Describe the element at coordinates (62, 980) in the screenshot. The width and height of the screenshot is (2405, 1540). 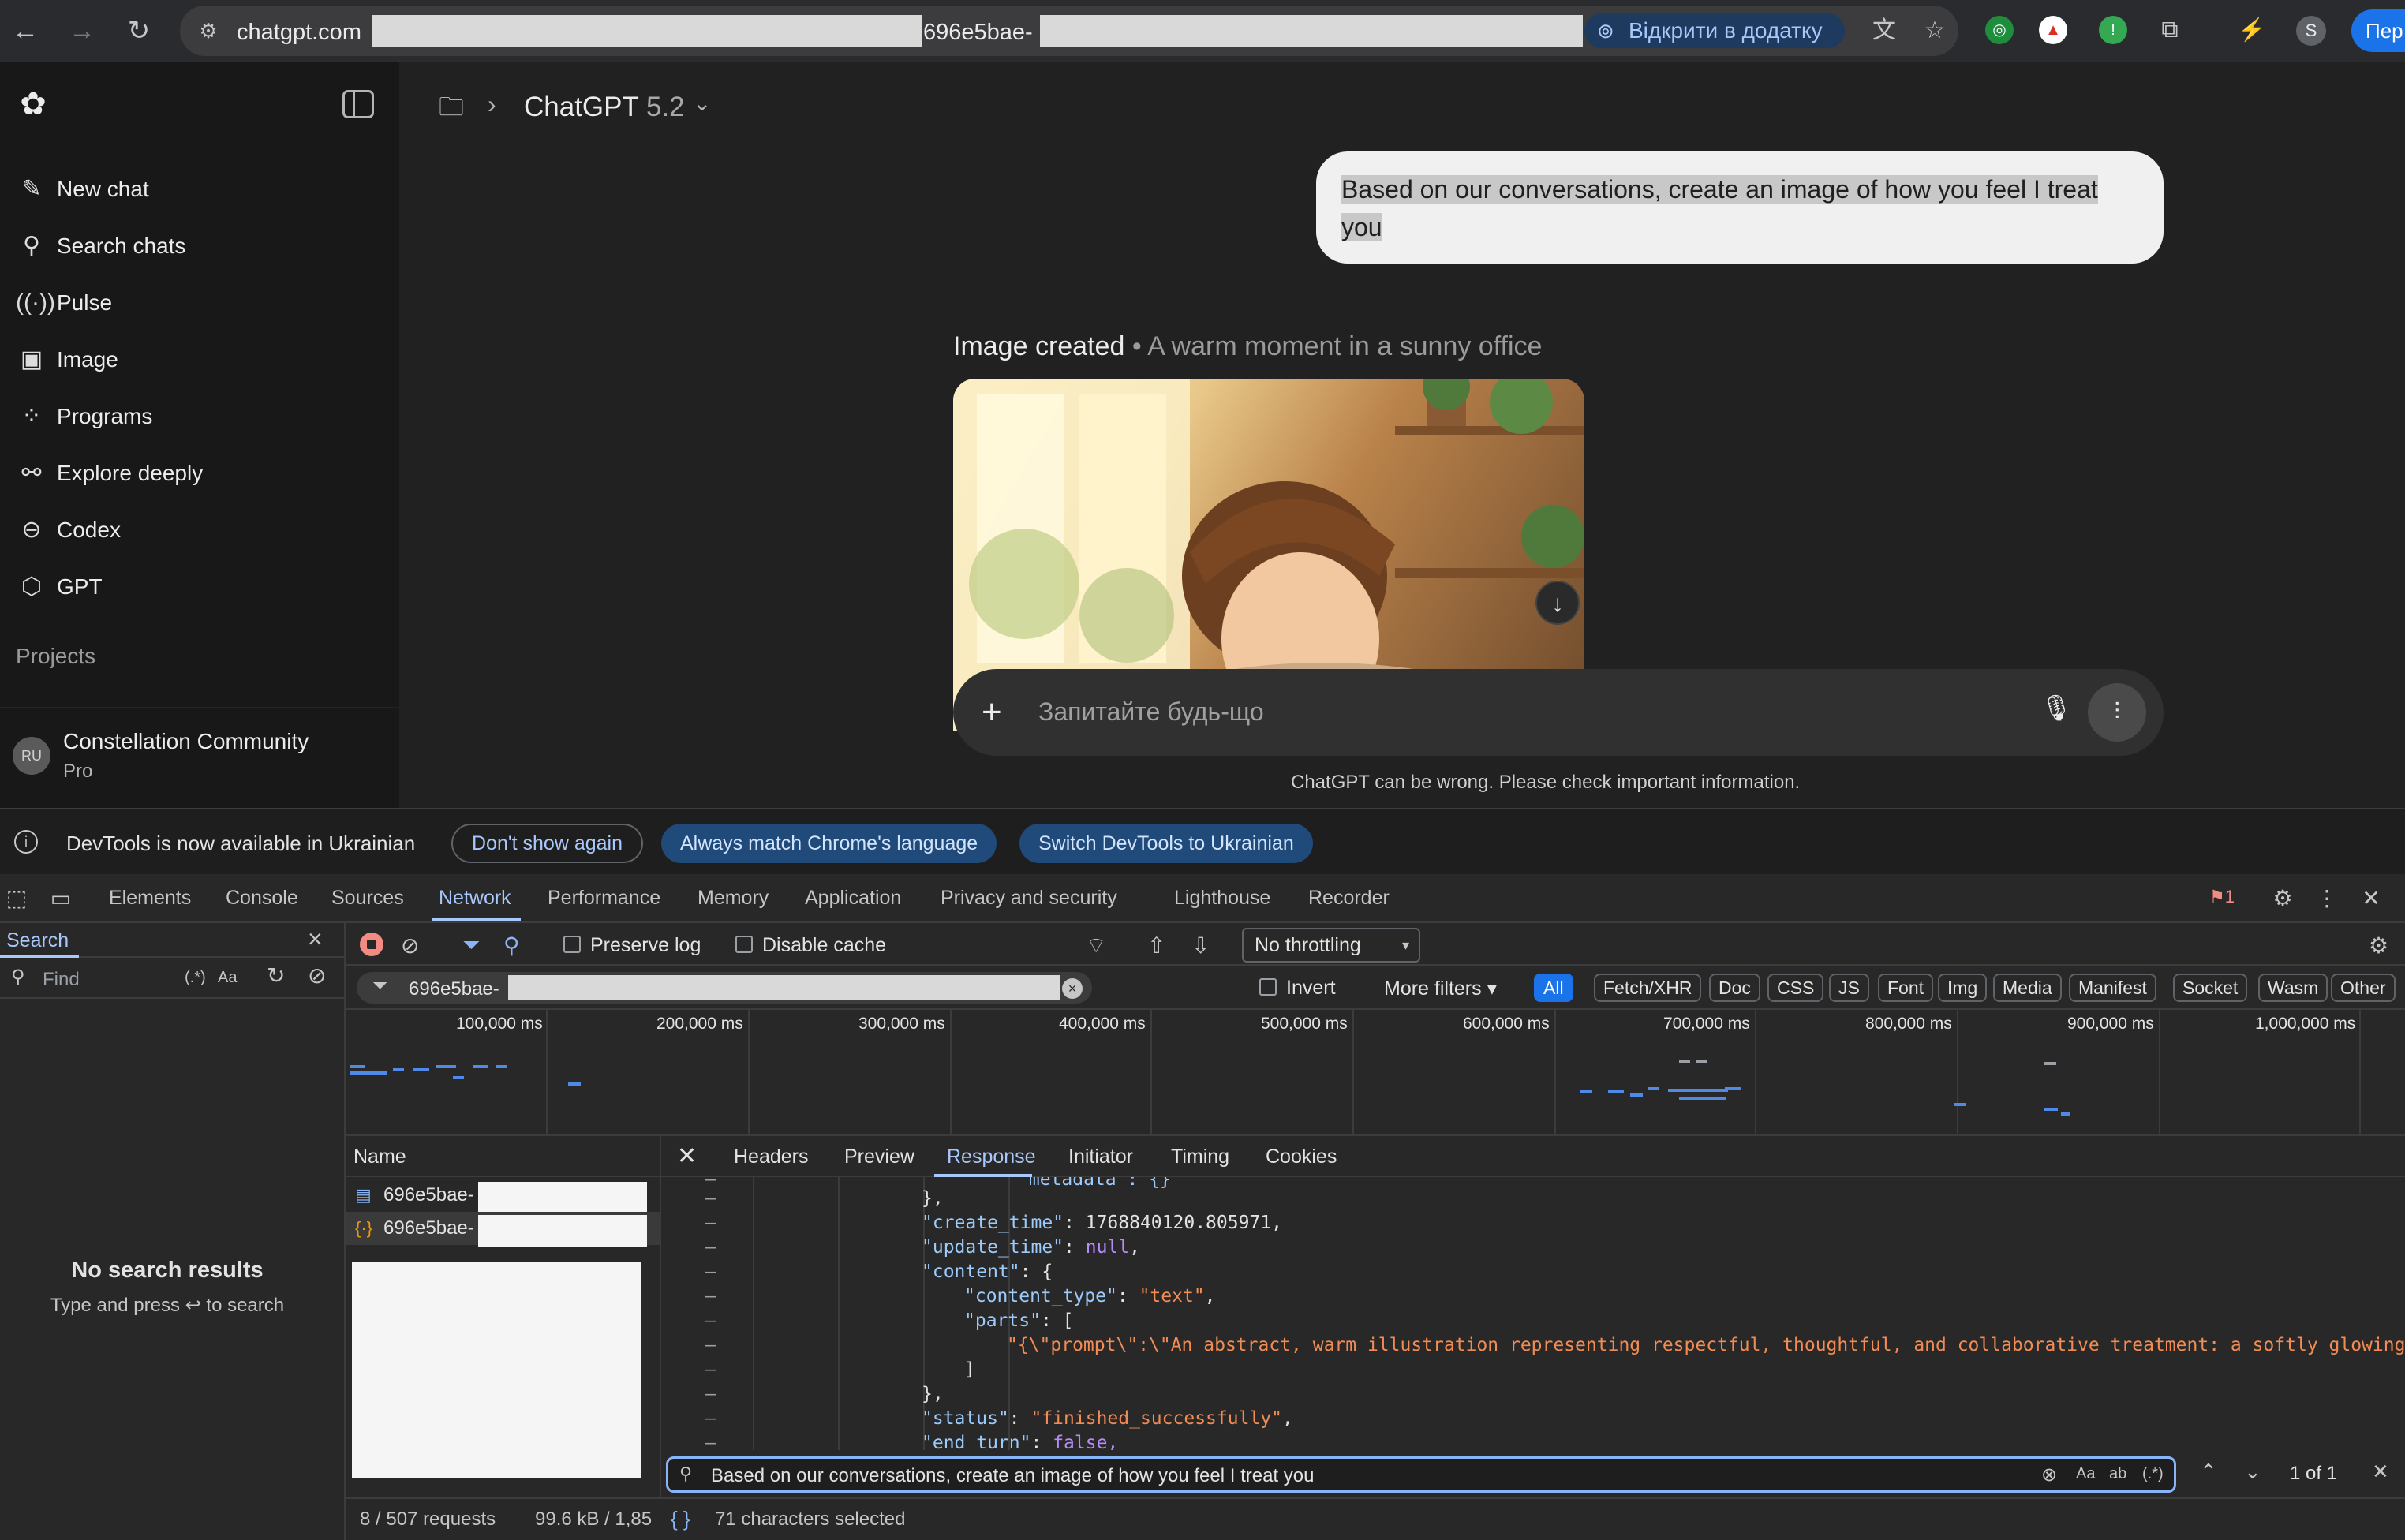
I see `search-find-input: Find` at that location.